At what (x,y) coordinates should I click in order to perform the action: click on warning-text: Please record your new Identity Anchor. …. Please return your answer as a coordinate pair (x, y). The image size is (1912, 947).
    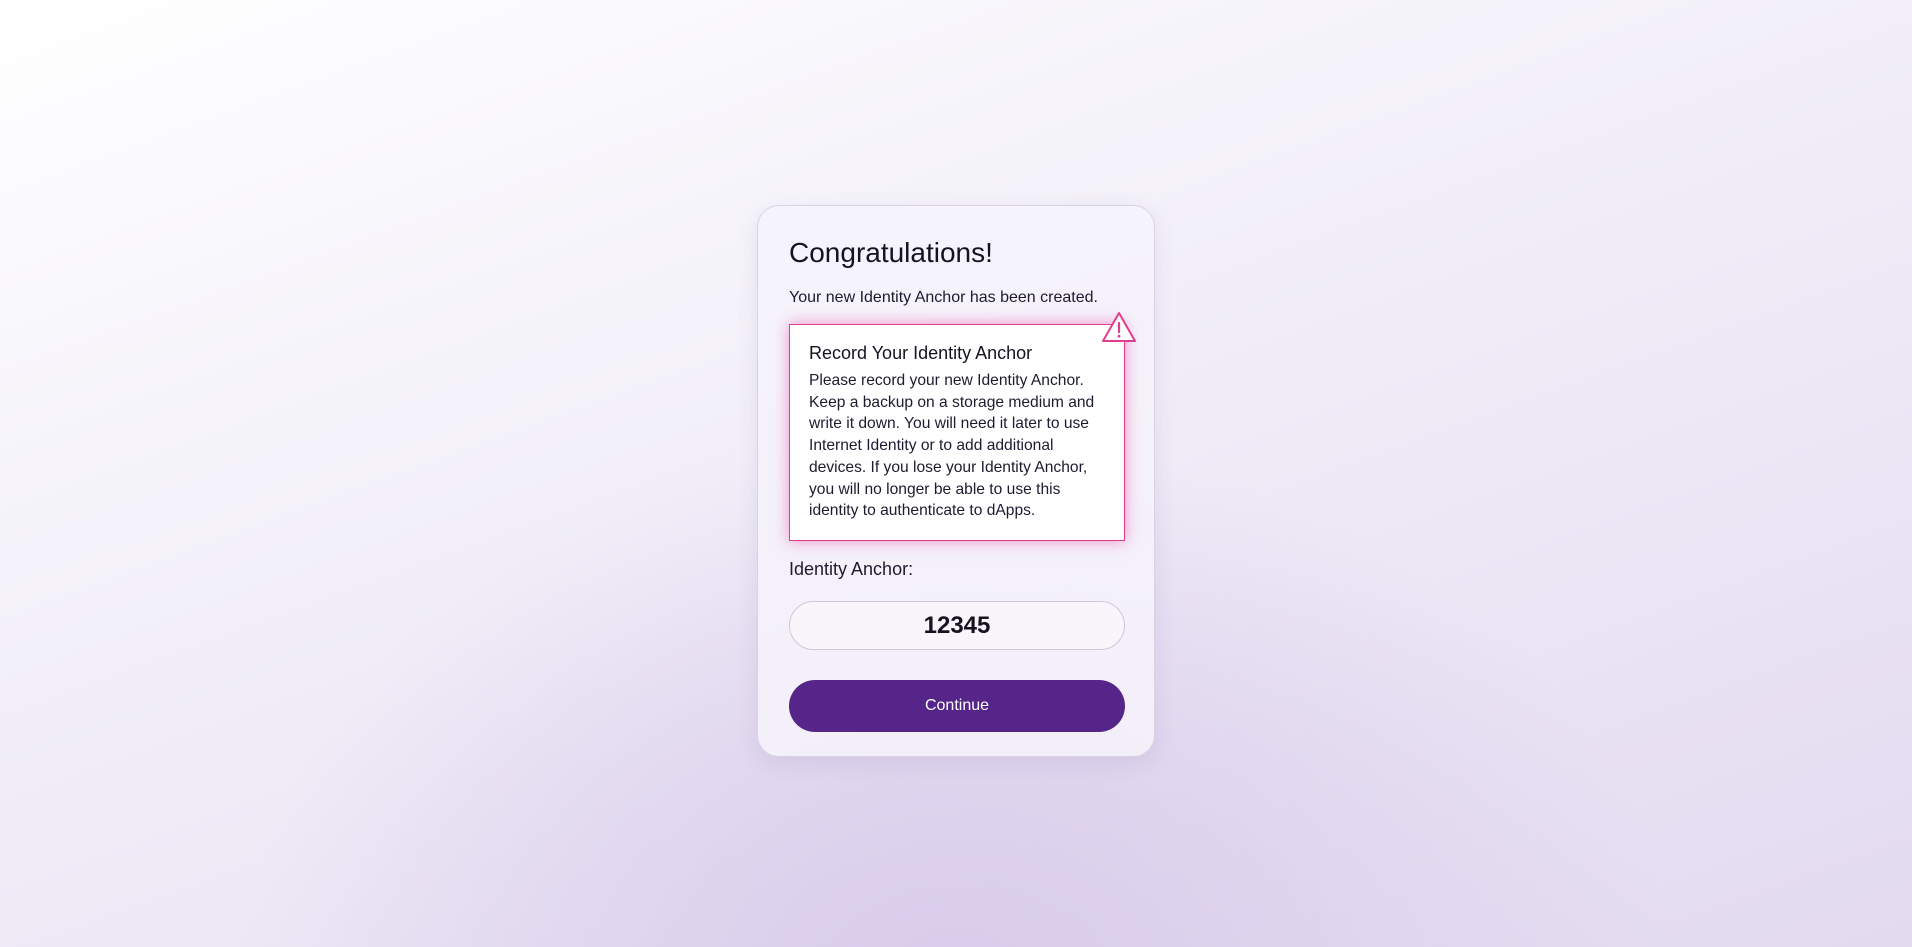
    Looking at the image, I should click on (952, 446).